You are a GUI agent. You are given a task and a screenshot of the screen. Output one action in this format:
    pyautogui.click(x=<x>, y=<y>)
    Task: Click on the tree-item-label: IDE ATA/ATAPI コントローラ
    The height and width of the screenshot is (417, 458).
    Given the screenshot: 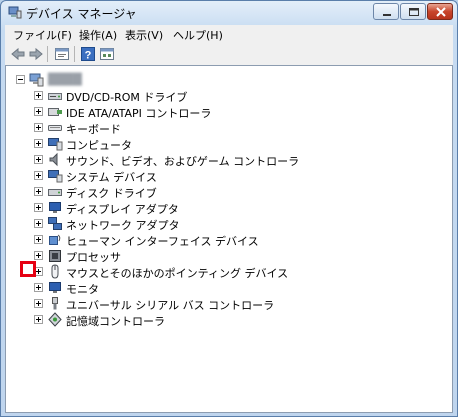 What is the action you would take?
    pyautogui.click(x=139, y=113)
    